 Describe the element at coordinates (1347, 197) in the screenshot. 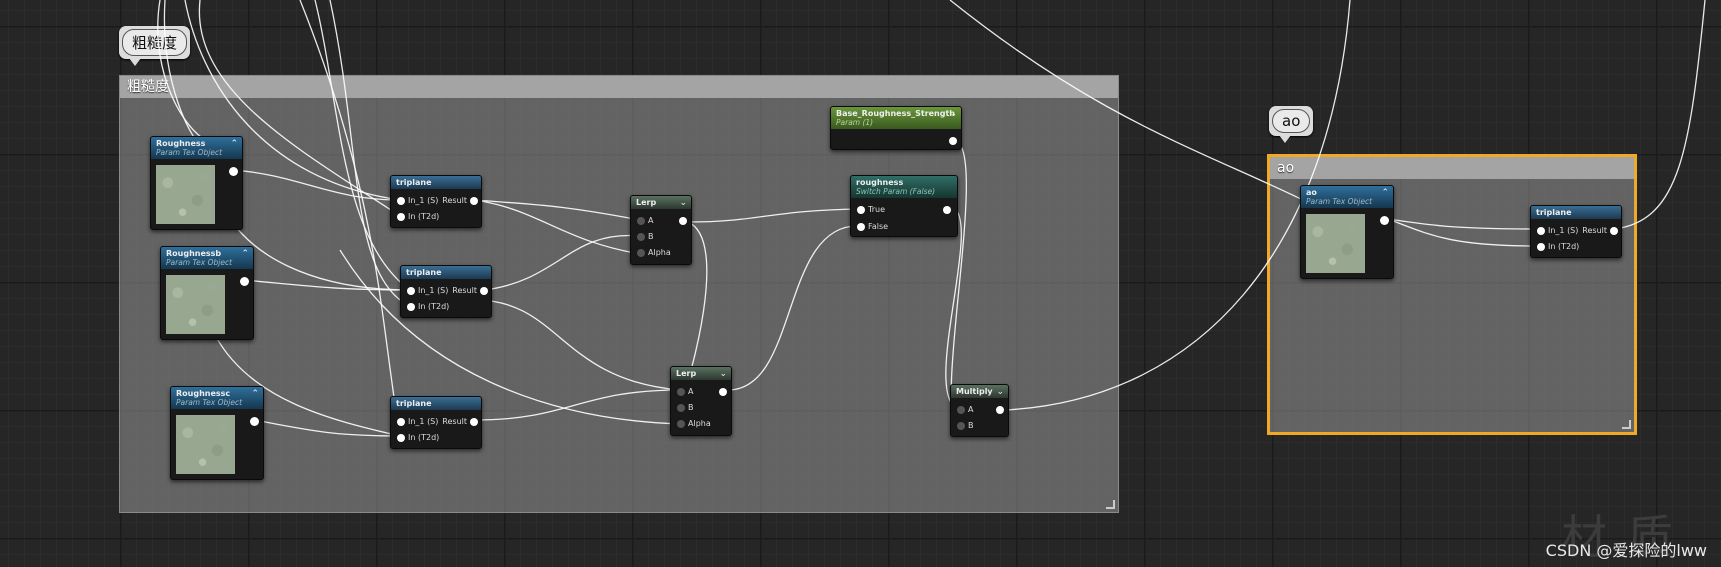

I see `node-header: ao Param Tex Object ⌃` at that location.